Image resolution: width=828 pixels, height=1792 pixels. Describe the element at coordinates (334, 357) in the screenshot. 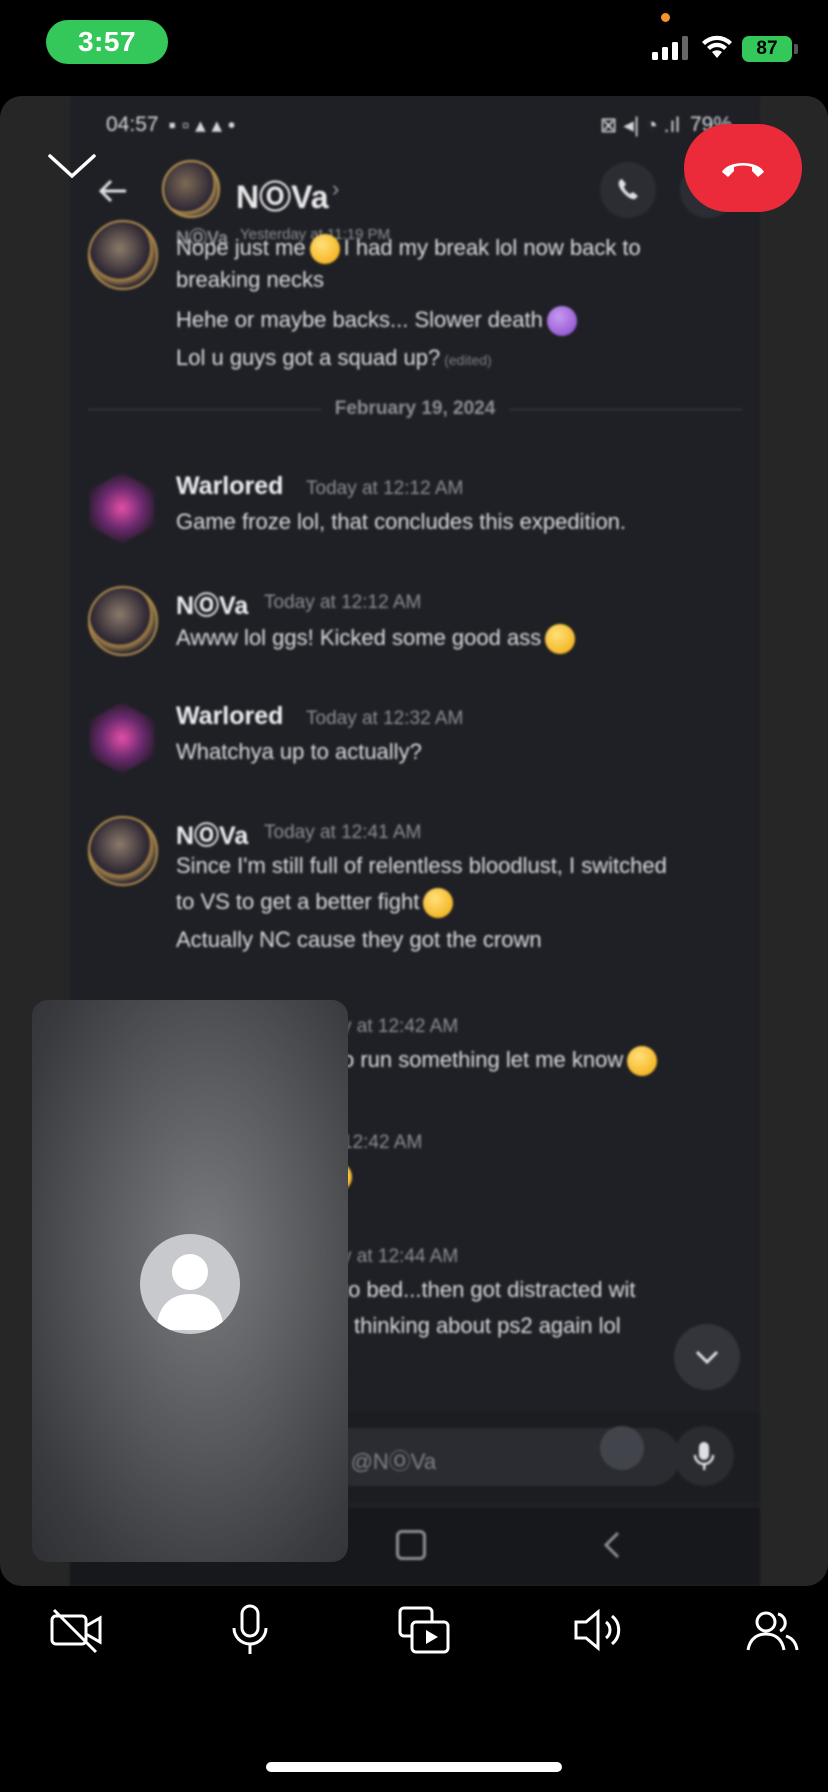

I see `message-line: Lol u guys got a squad up? (edited)` at that location.